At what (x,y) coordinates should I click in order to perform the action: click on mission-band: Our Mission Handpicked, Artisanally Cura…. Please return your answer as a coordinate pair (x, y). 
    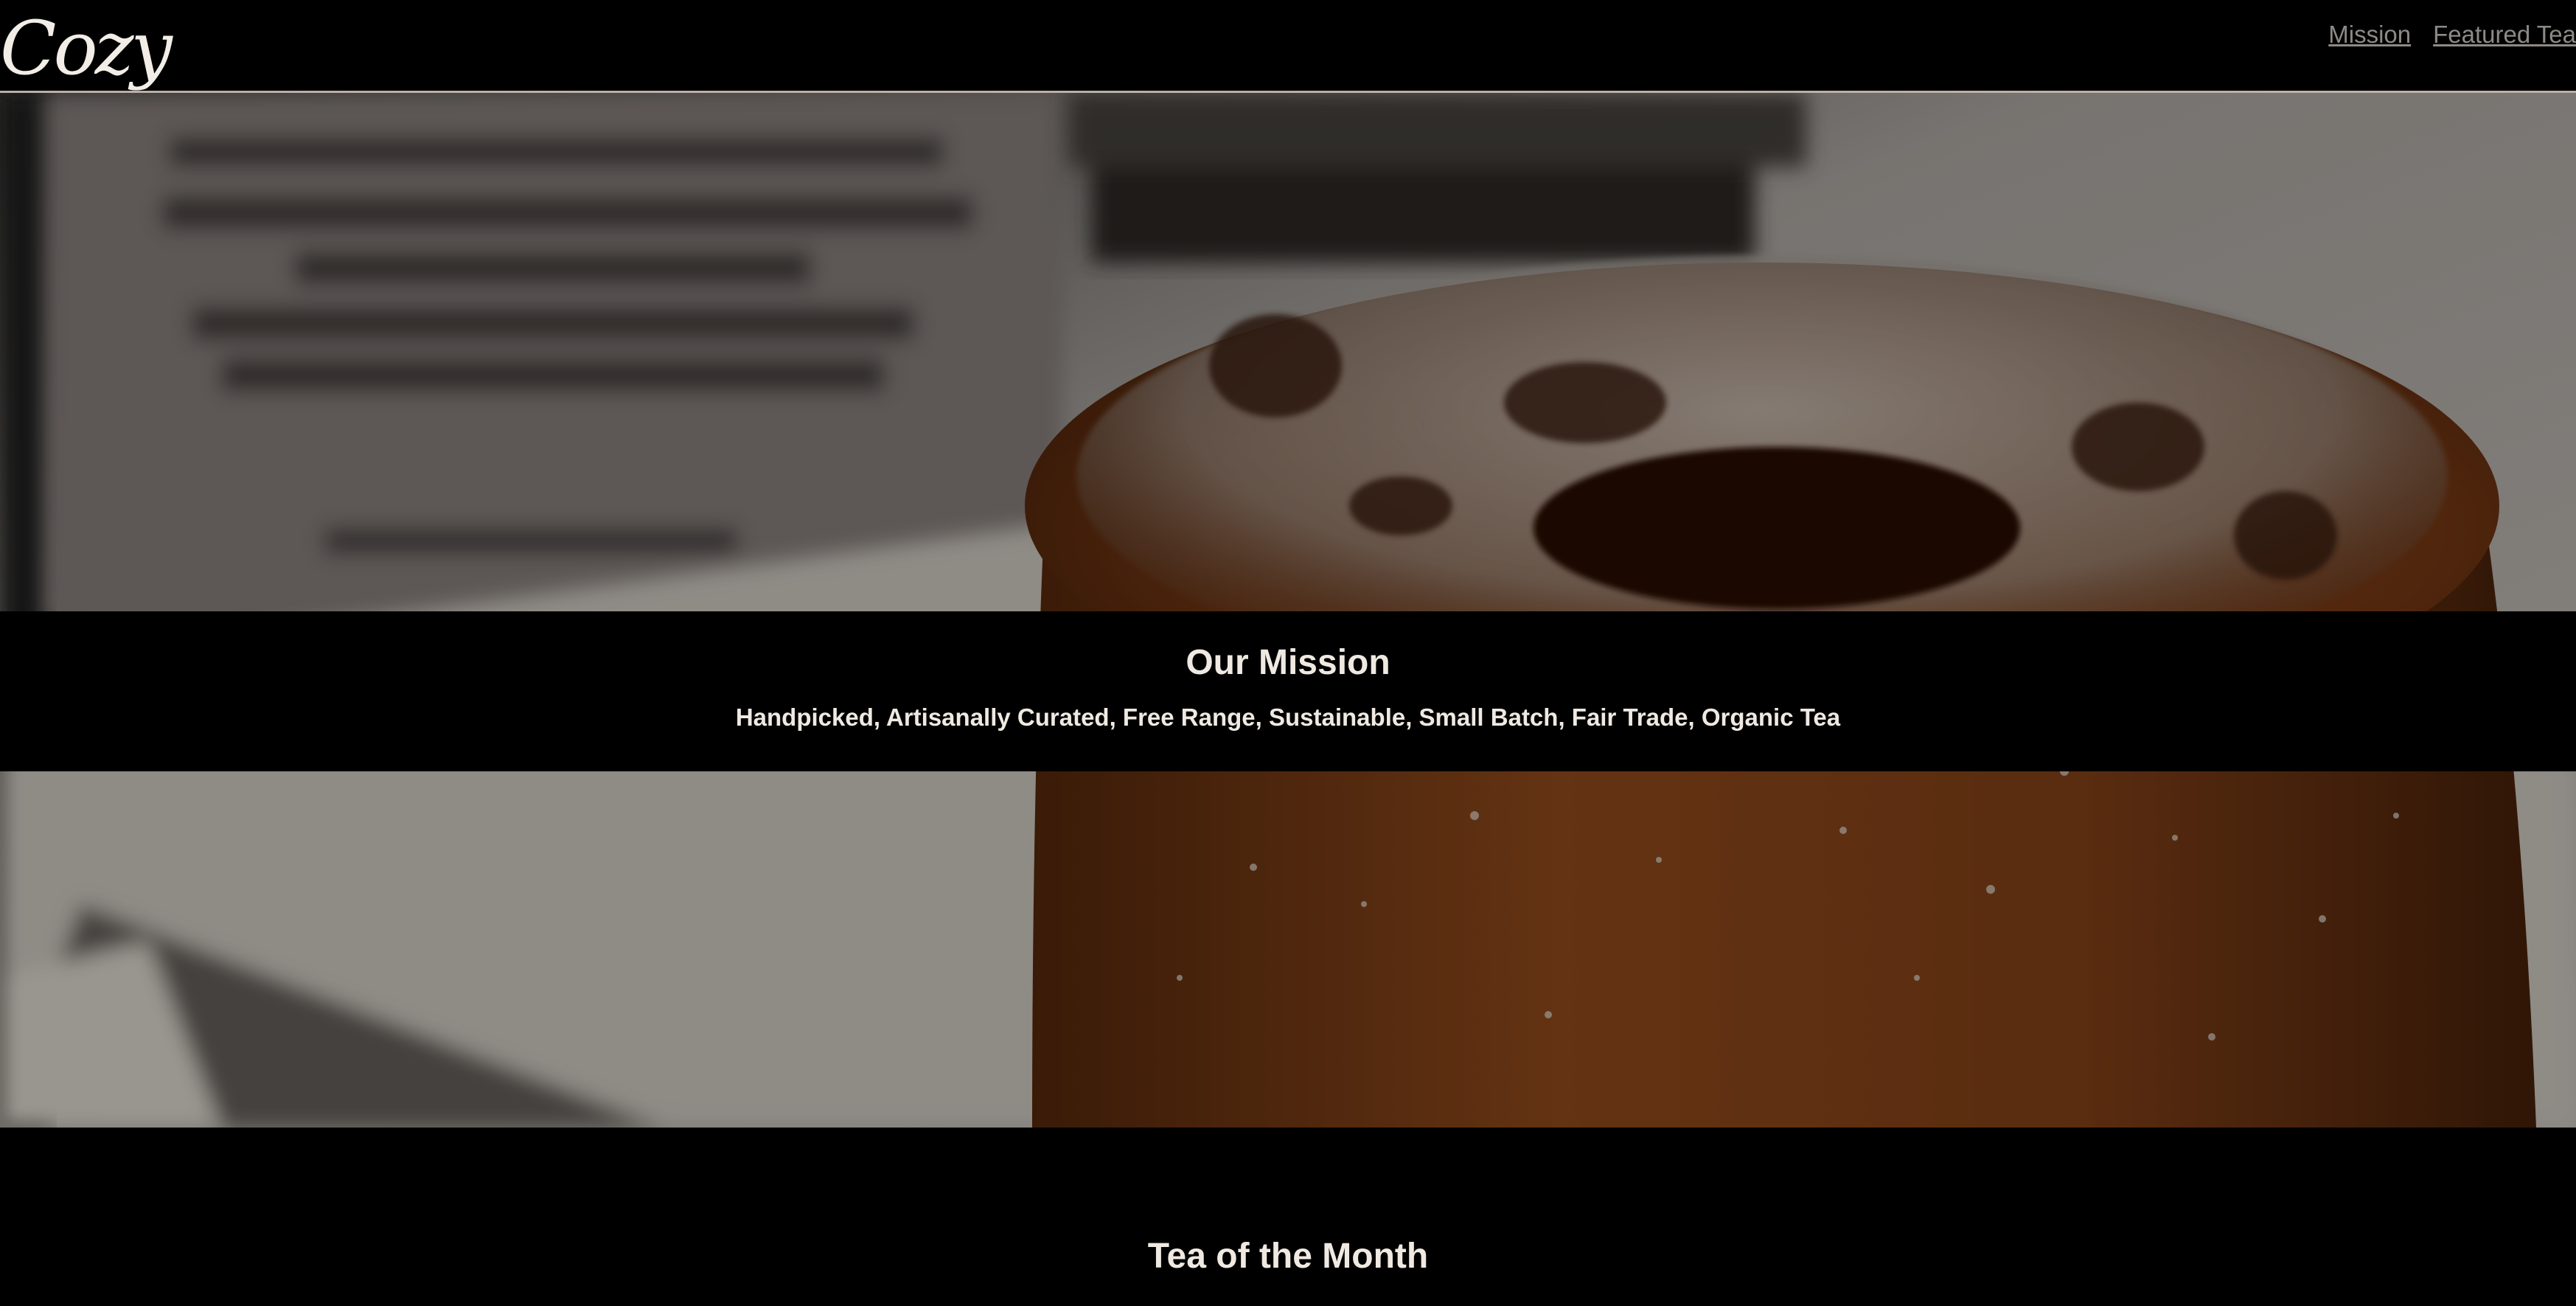
    Looking at the image, I should click on (1288, 691).